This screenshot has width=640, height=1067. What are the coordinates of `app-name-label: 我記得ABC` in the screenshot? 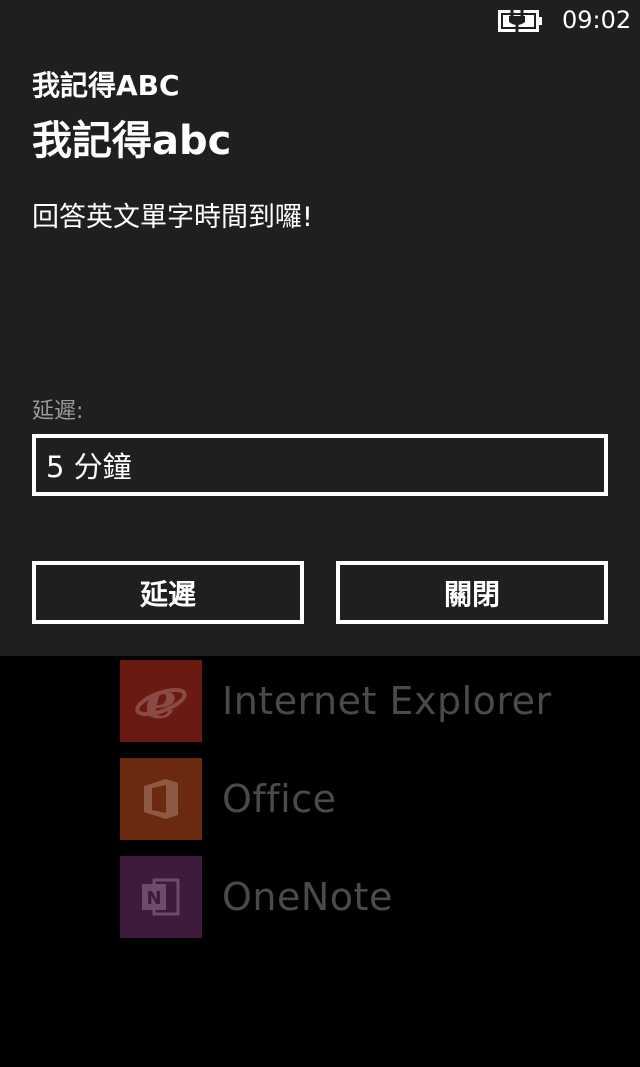 It's located at (106, 85).